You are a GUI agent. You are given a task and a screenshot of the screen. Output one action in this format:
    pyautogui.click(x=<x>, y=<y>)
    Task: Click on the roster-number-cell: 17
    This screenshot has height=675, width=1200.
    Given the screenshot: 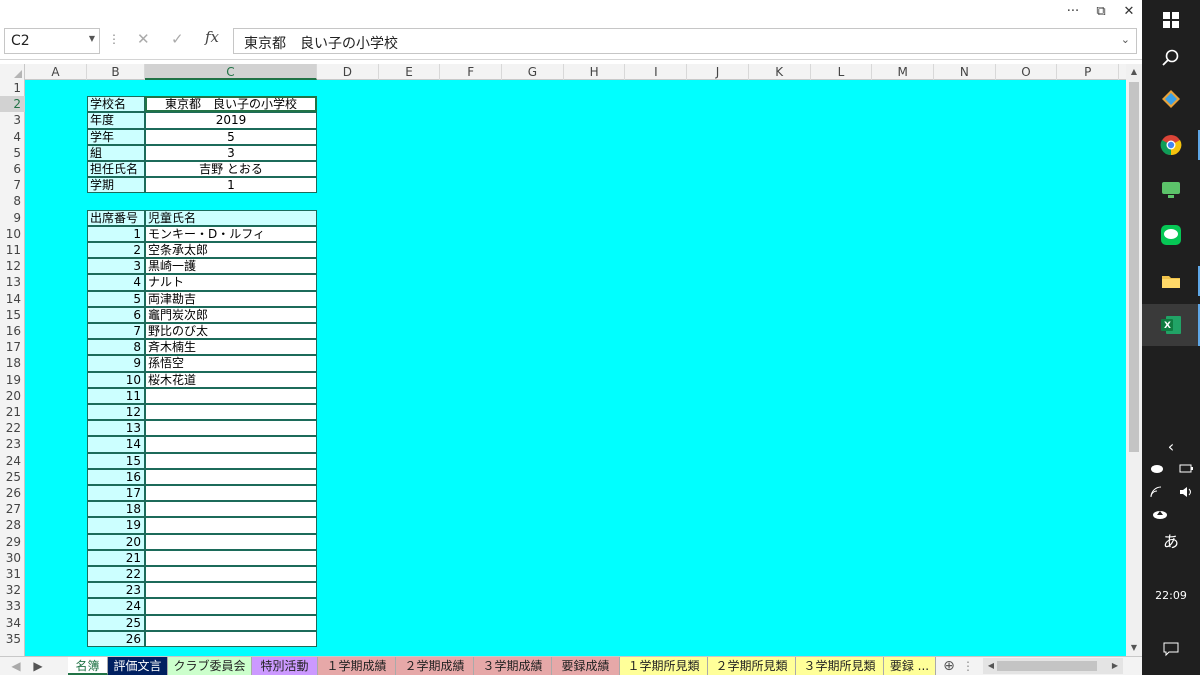 What is the action you would take?
    pyautogui.click(x=116, y=493)
    